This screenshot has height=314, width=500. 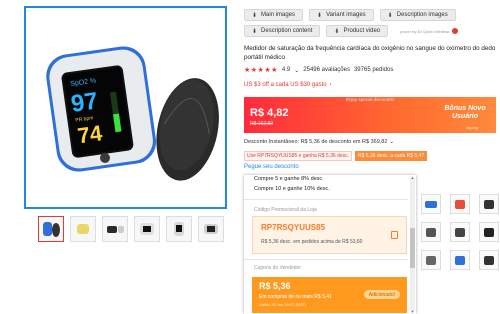 What do you see at coordinates (394, 235) in the screenshot?
I see `copy-icon` at bounding box center [394, 235].